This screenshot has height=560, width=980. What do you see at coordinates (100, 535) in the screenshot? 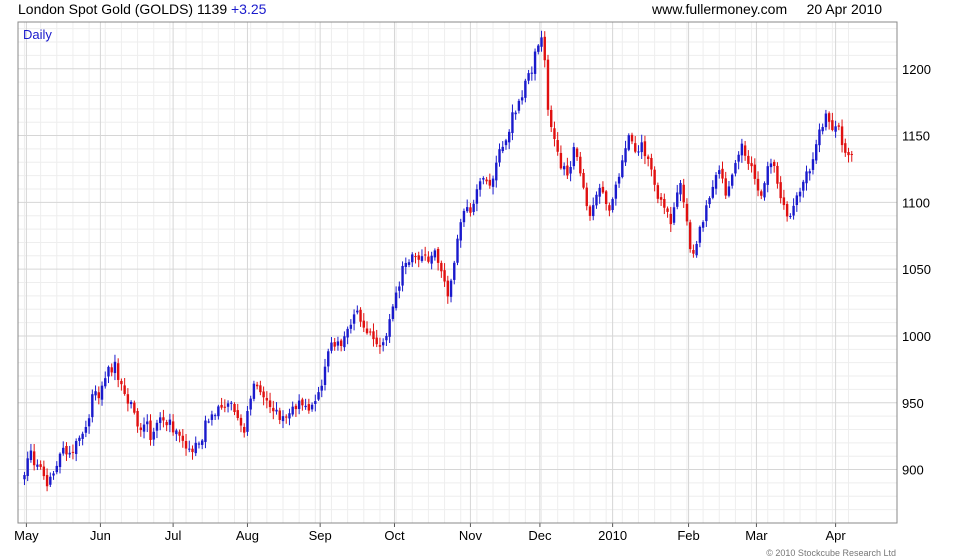
I see `x-tick-label: Jun` at bounding box center [100, 535].